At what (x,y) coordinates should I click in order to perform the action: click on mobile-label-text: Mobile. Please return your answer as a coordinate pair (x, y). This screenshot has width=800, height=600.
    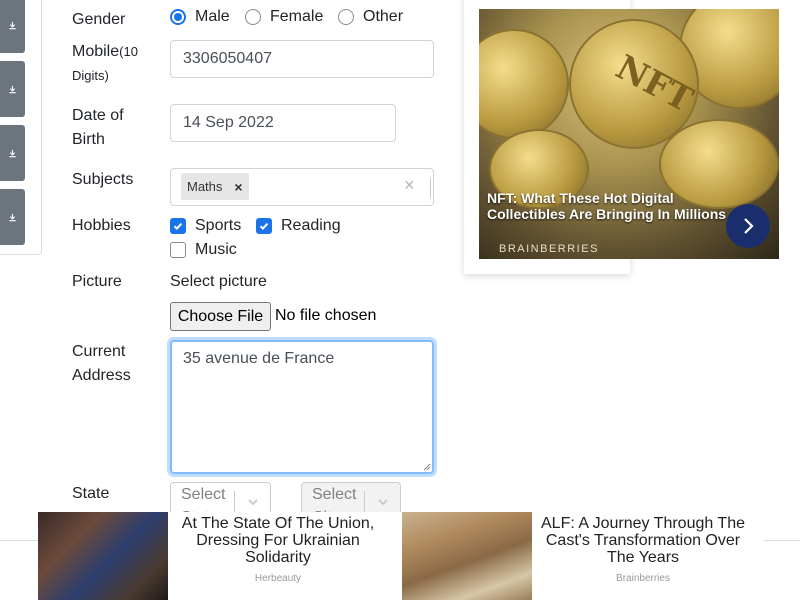
    Looking at the image, I should click on (96, 51).